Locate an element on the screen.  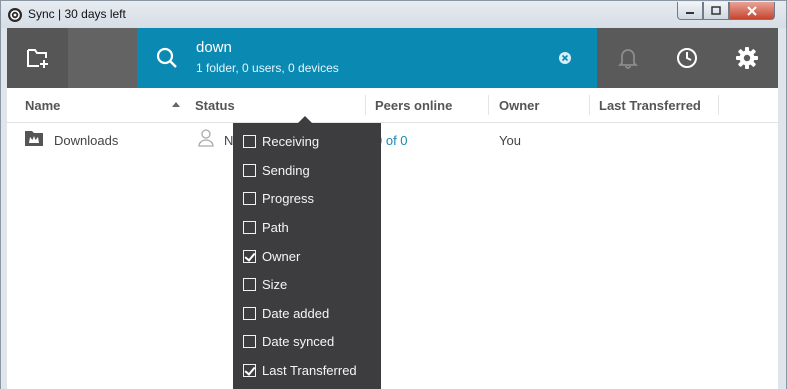
folder-owner: You is located at coordinates (510, 140).